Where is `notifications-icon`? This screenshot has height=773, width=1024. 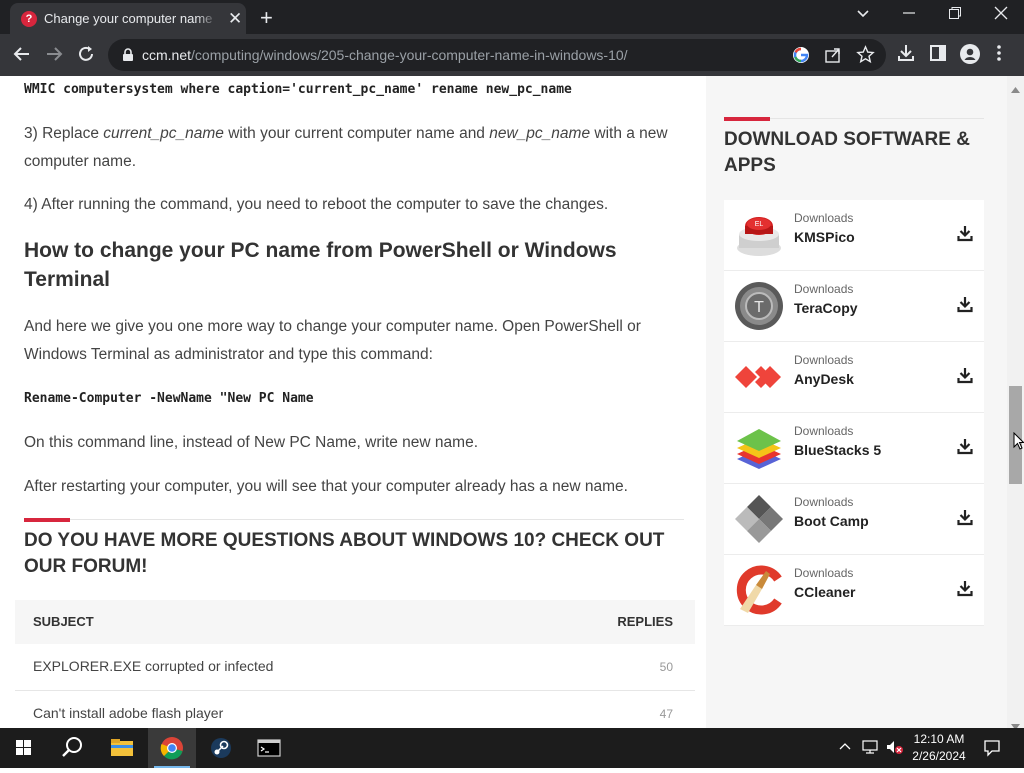 notifications-icon is located at coordinates (992, 750).